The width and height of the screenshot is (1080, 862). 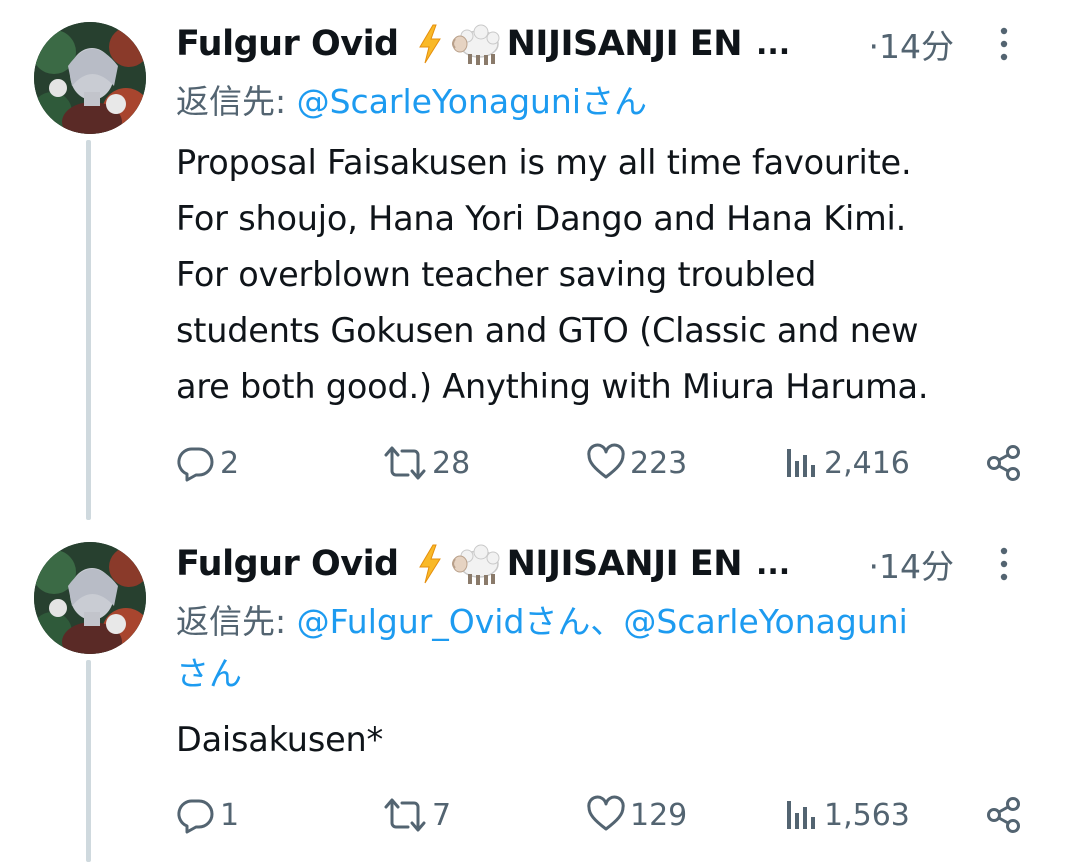 What do you see at coordinates (611, 648) in the screenshot?
I see `reply-to-line: 返信先: @Fulgur_Ovidさん、@ScarleYonaguni さん` at bounding box center [611, 648].